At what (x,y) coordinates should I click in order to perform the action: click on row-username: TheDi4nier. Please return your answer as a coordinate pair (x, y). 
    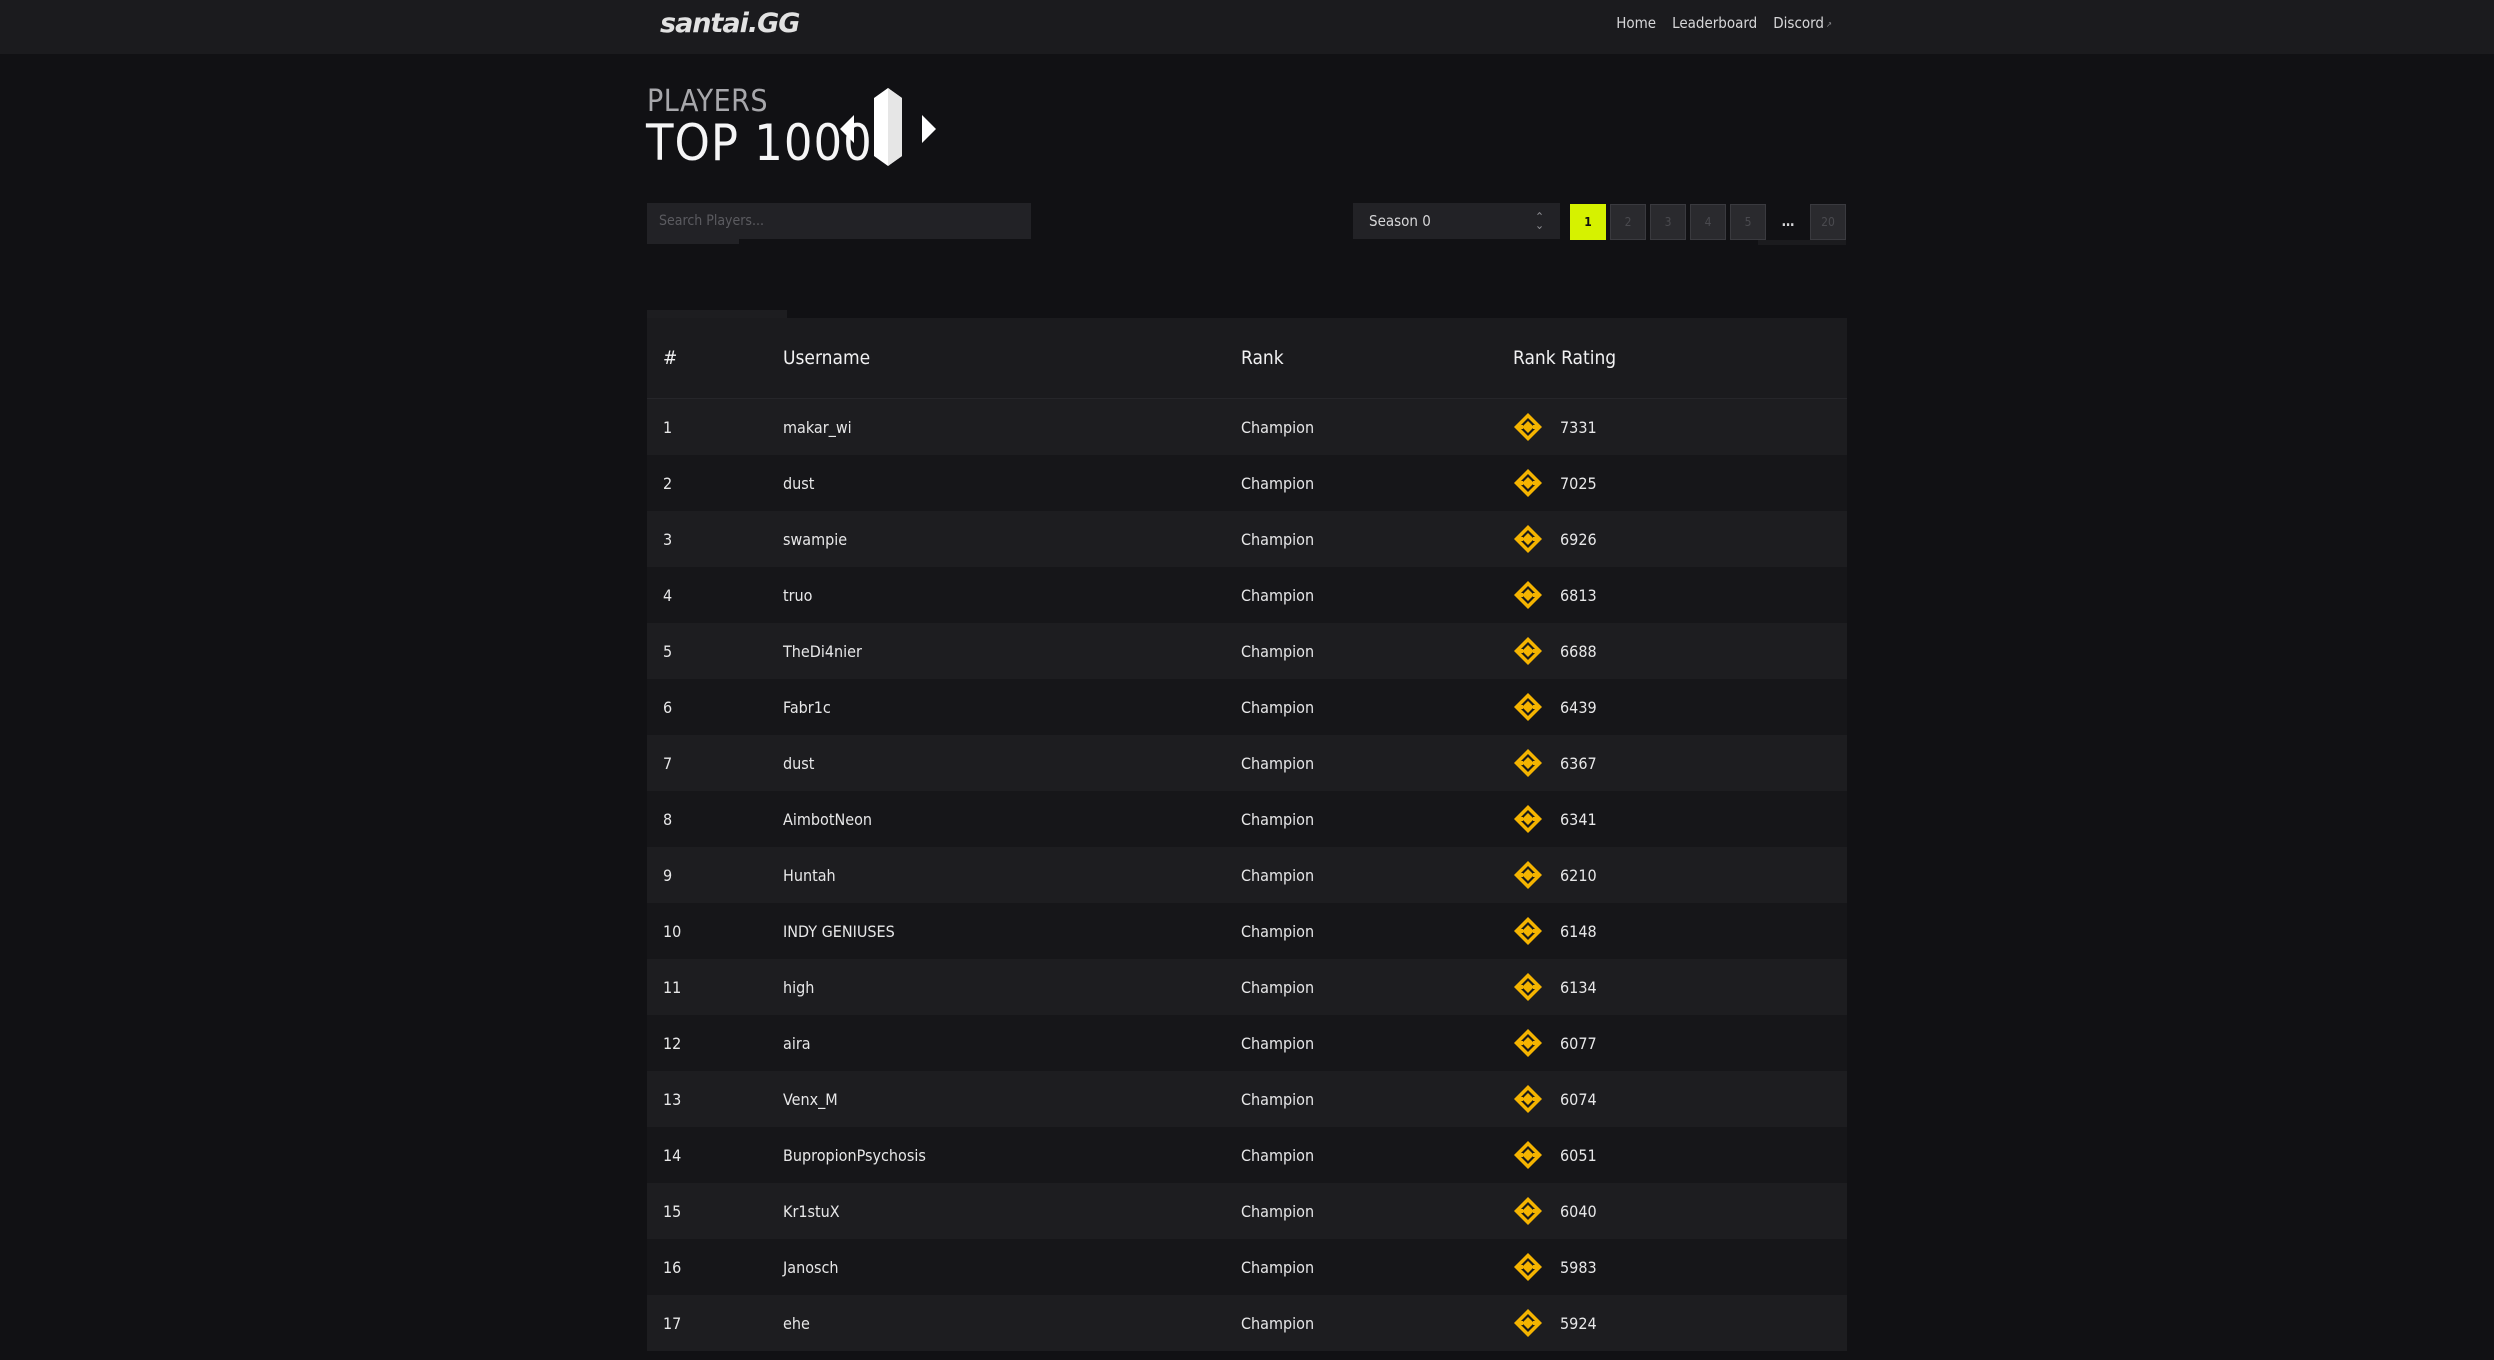
    Looking at the image, I should click on (1012, 651).